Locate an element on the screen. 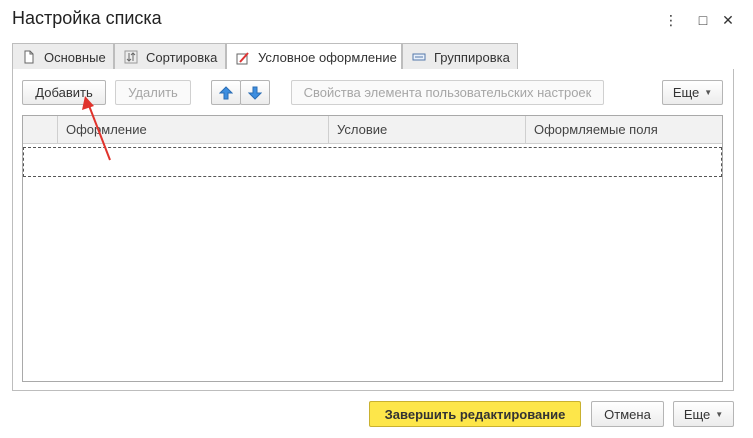  tab-label: Сортировка is located at coordinates (182, 57).